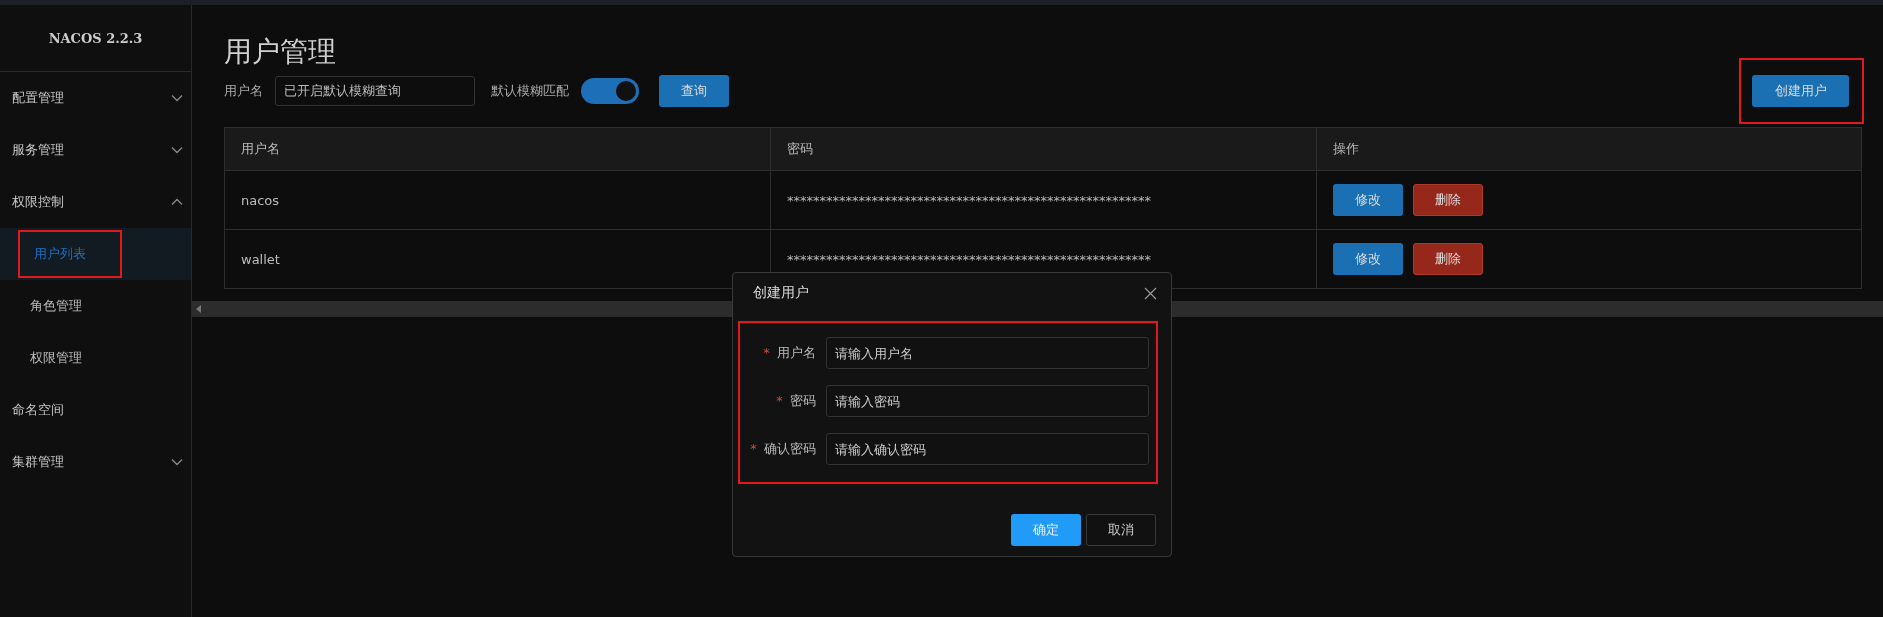  Describe the element at coordinates (790, 448) in the screenshot. I see `field-label: 确认密码` at that location.